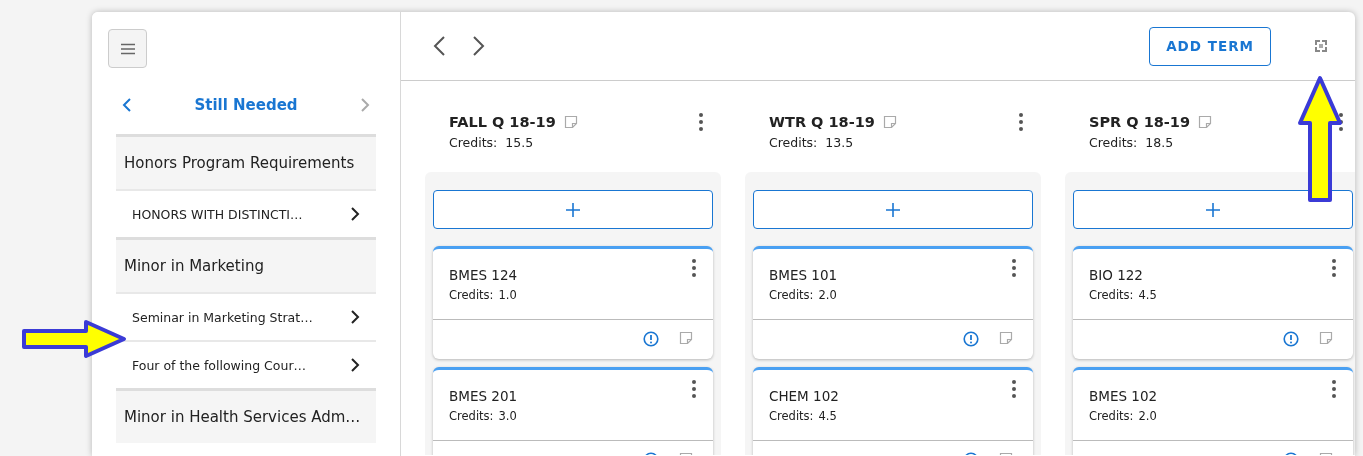  I want to click on term-title: WTR Q 18-19, so click(822, 122).